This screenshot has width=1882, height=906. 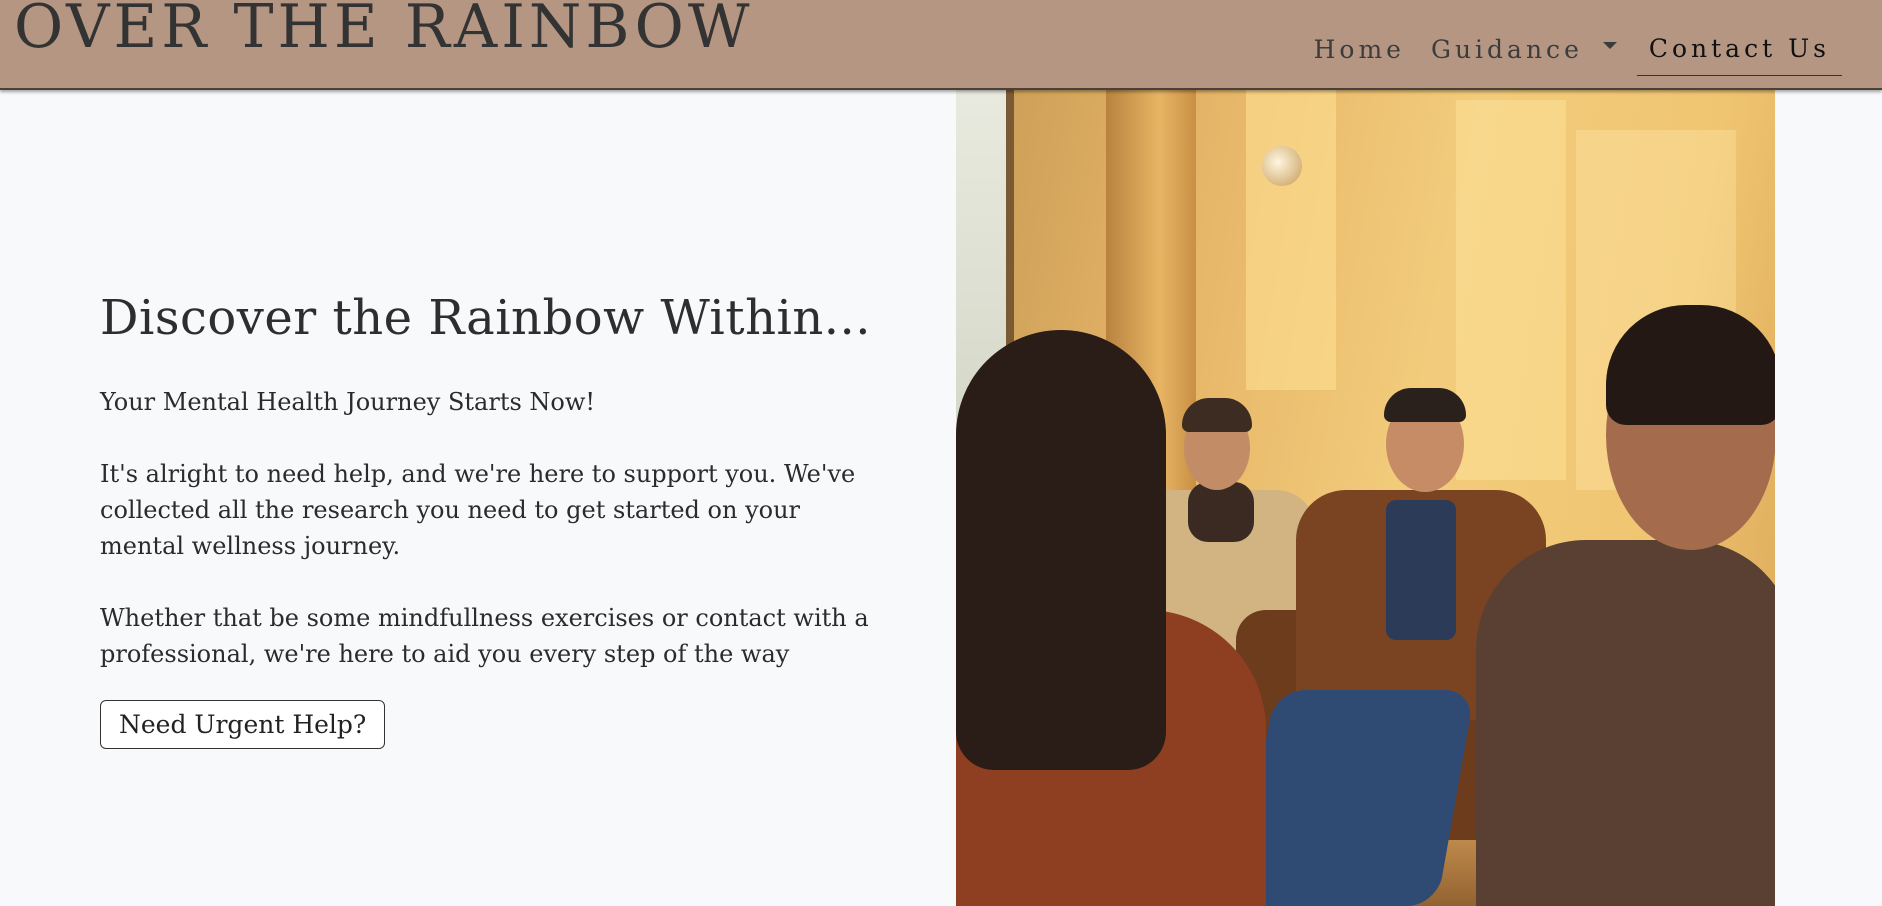 I want to click on site-logo: OVER THE RAINBOW, so click(x=384, y=30).